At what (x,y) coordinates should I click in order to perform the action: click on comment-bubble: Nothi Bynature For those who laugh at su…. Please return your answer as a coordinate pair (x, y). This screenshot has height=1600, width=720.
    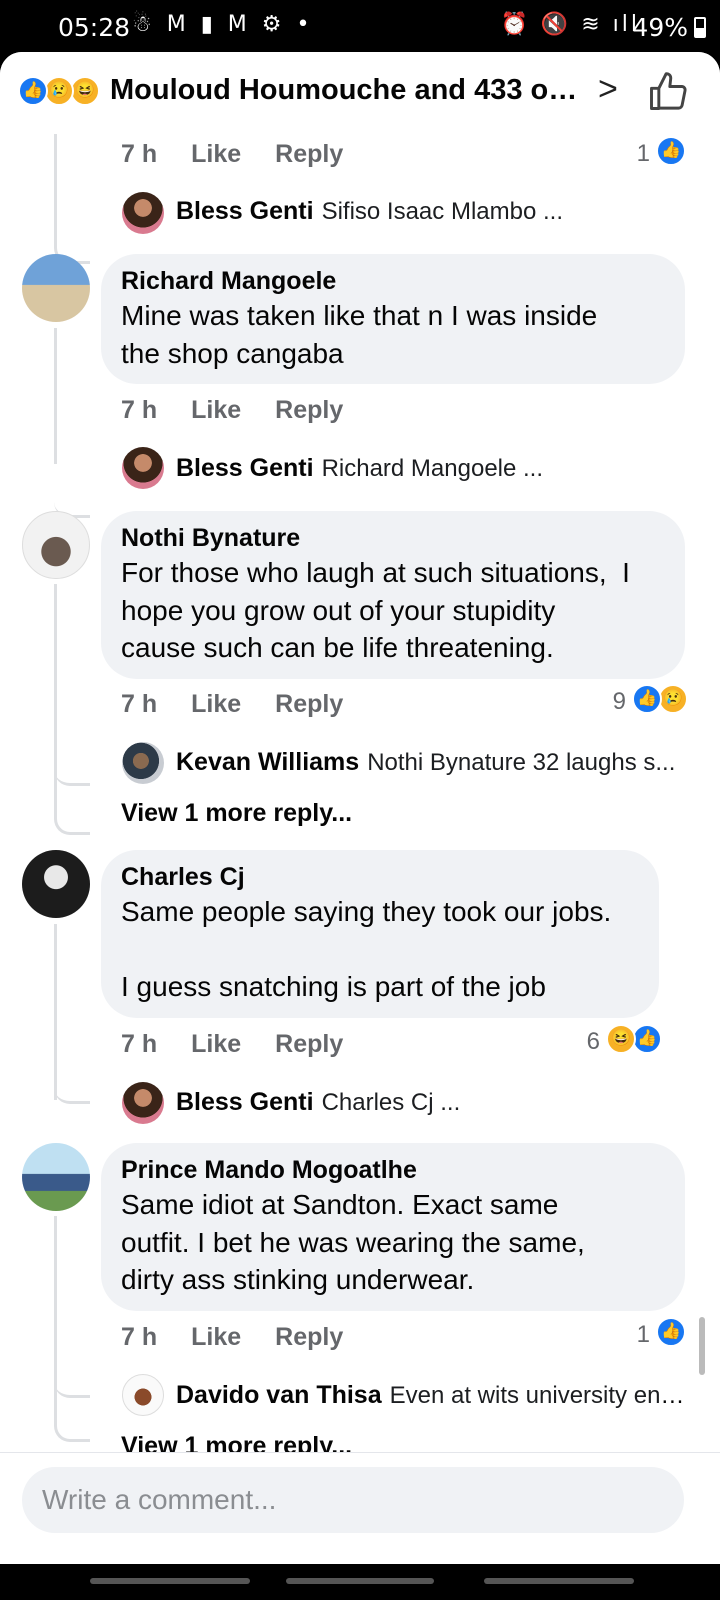
    Looking at the image, I should click on (393, 595).